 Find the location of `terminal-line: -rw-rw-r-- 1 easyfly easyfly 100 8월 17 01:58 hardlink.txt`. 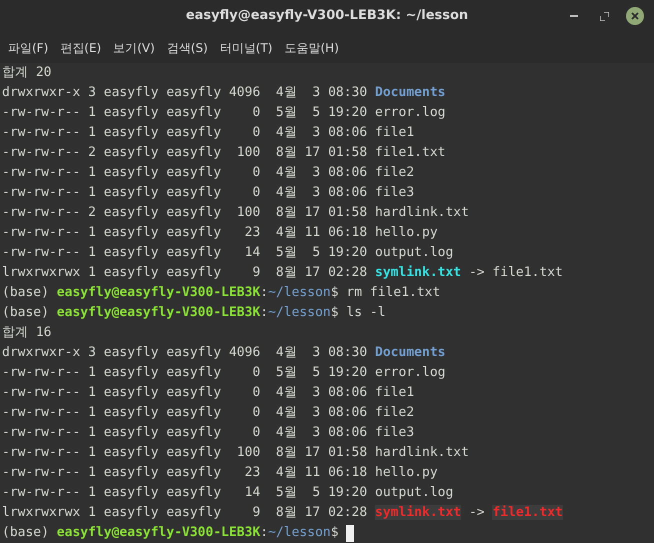

terminal-line: -rw-rw-r-- 1 easyfly easyfly 100 8월 17 01:58 hardlink.txt is located at coordinates (235, 453).